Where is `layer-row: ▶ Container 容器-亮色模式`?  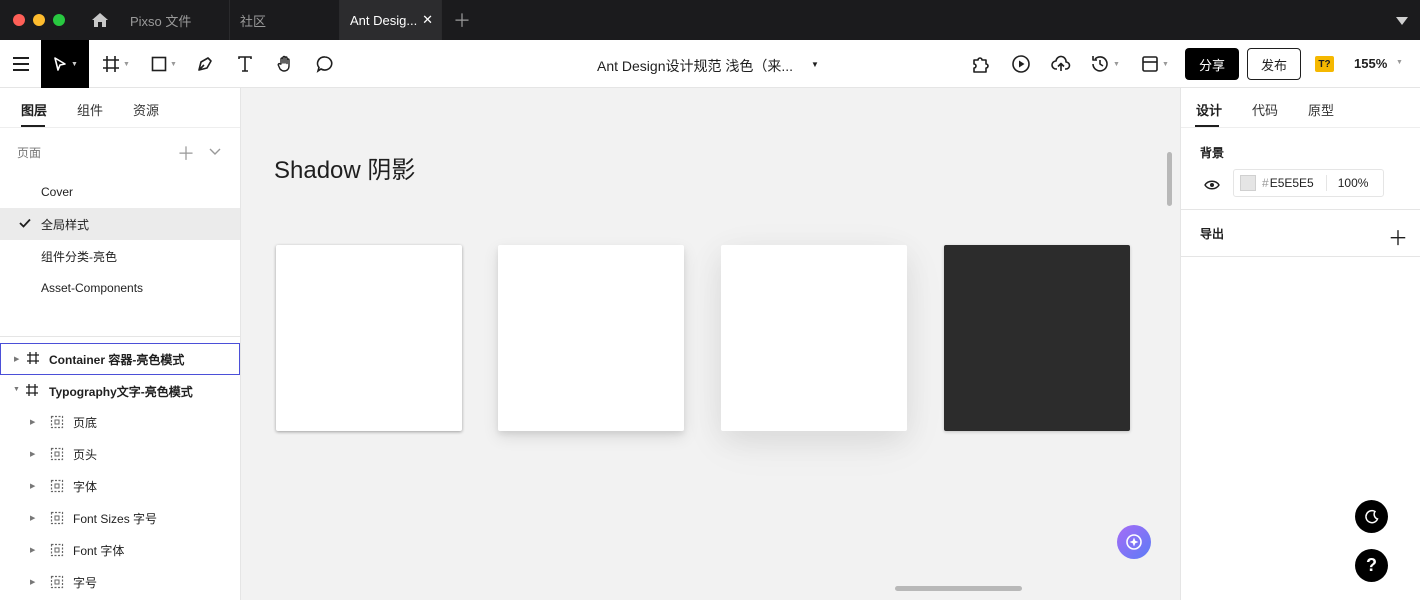 layer-row: ▶ Container 容器-亮色模式 is located at coordinates (120, 359).